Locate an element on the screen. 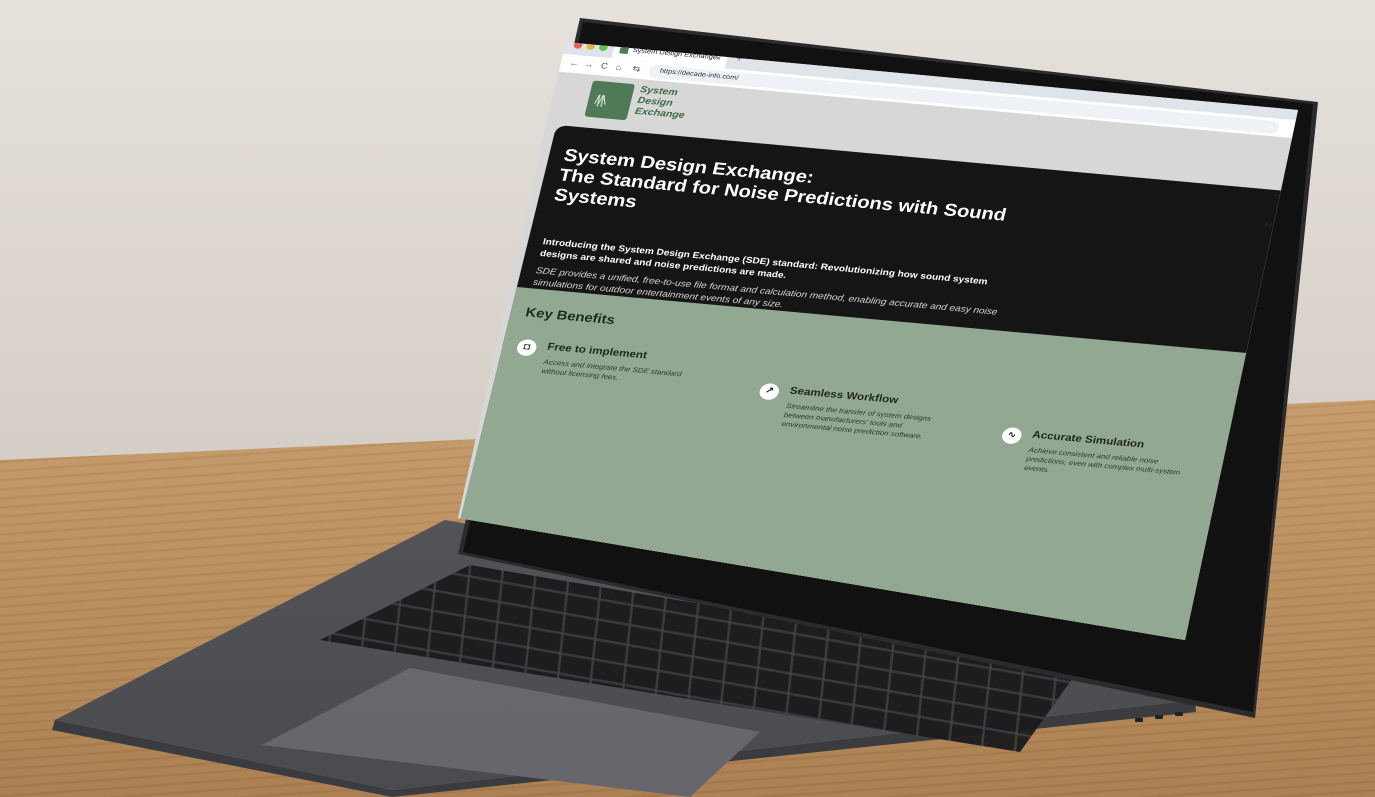 This screenshot has height=797, width=1375. workflow-arrow-icon: ↗ is located at coordinates (769, 391).